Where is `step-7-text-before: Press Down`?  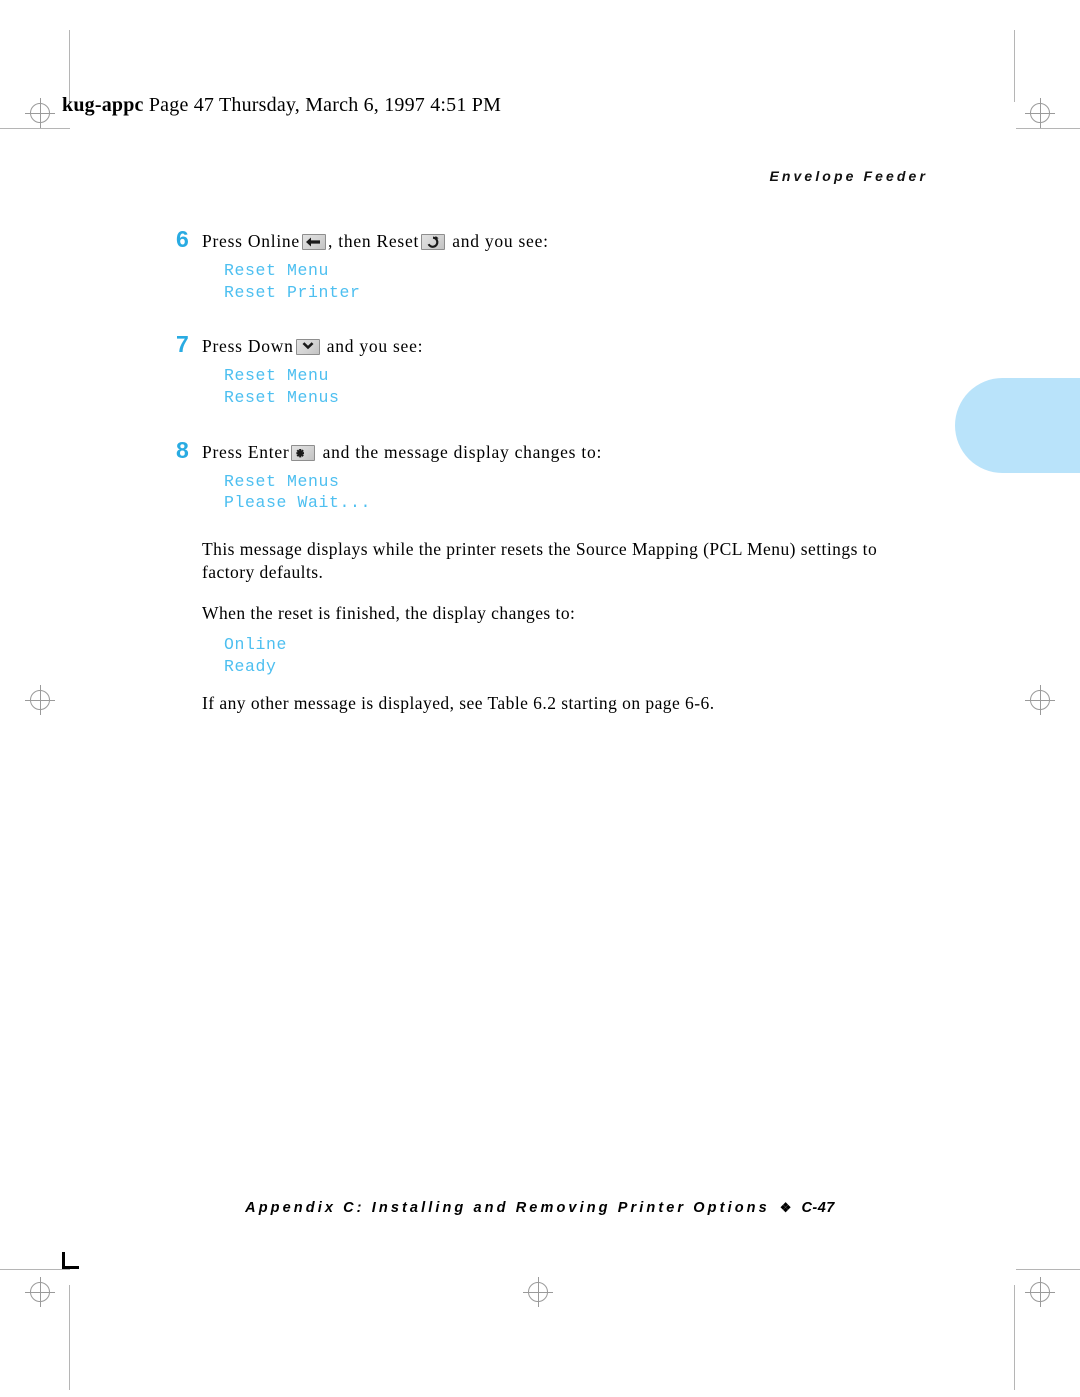
step-7-text-before: Press Down is located at coordinates (248, 346).